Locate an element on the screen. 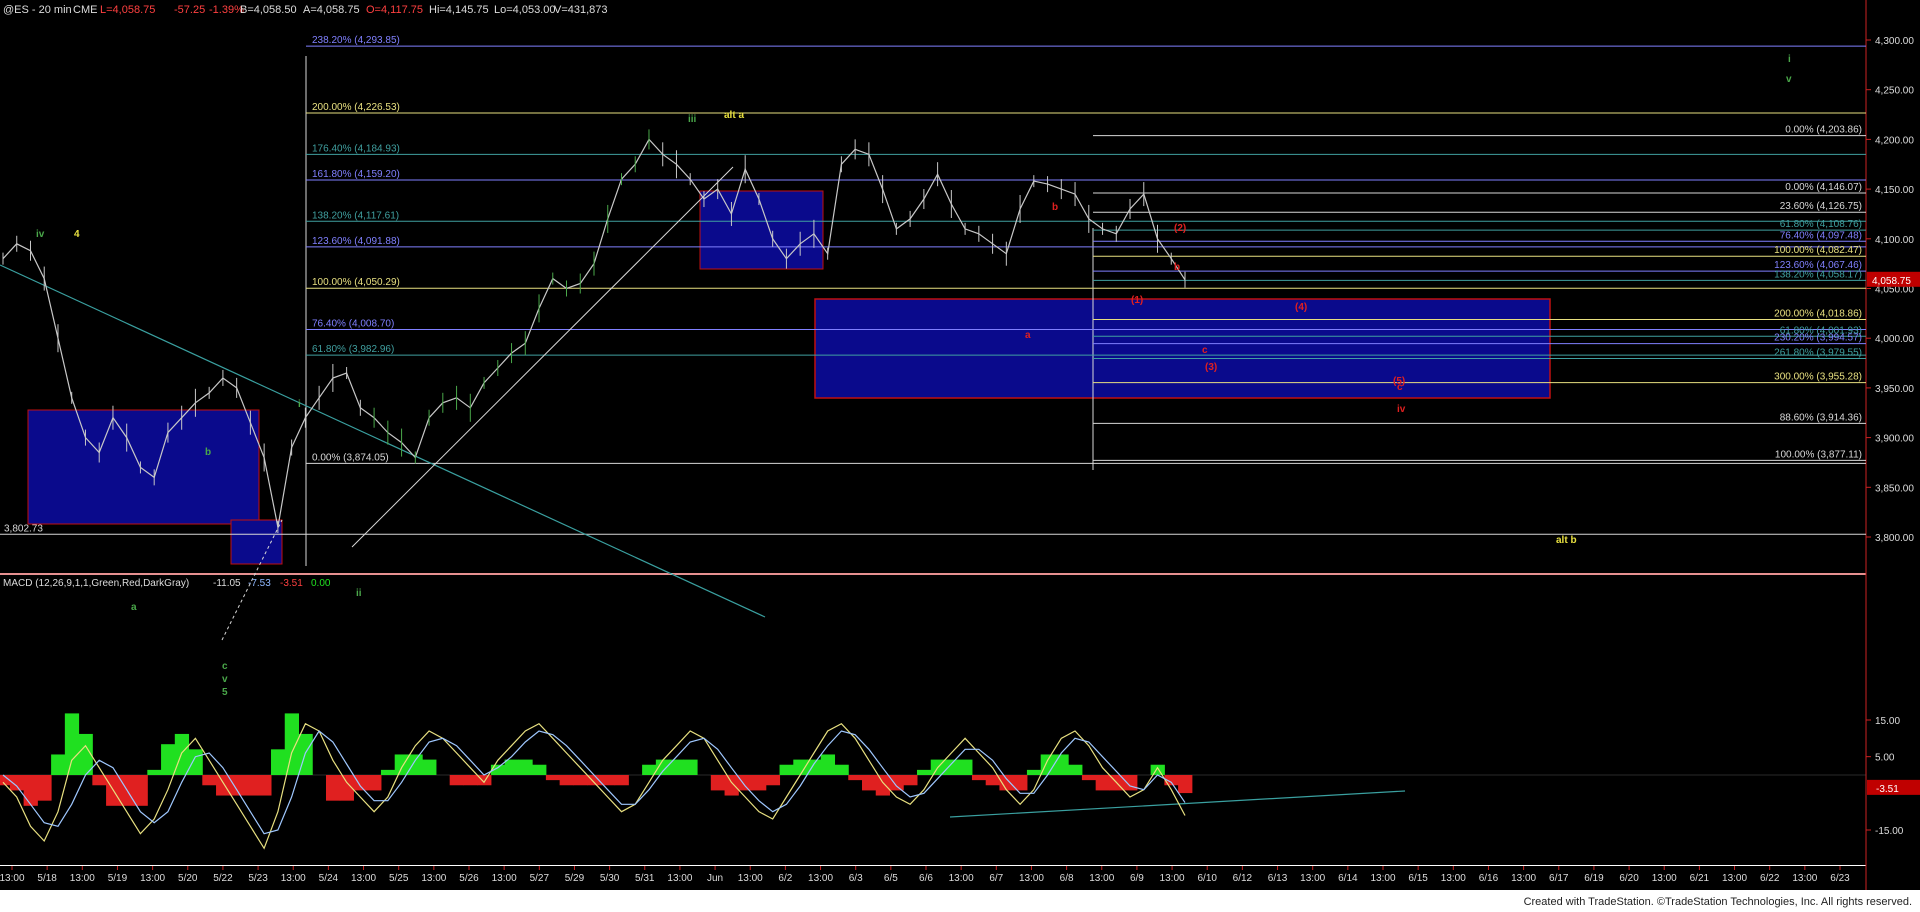 This screenshot has height=912, width=1920. high-label: Hi=4,145.75 is located at coordinates (459, 10).